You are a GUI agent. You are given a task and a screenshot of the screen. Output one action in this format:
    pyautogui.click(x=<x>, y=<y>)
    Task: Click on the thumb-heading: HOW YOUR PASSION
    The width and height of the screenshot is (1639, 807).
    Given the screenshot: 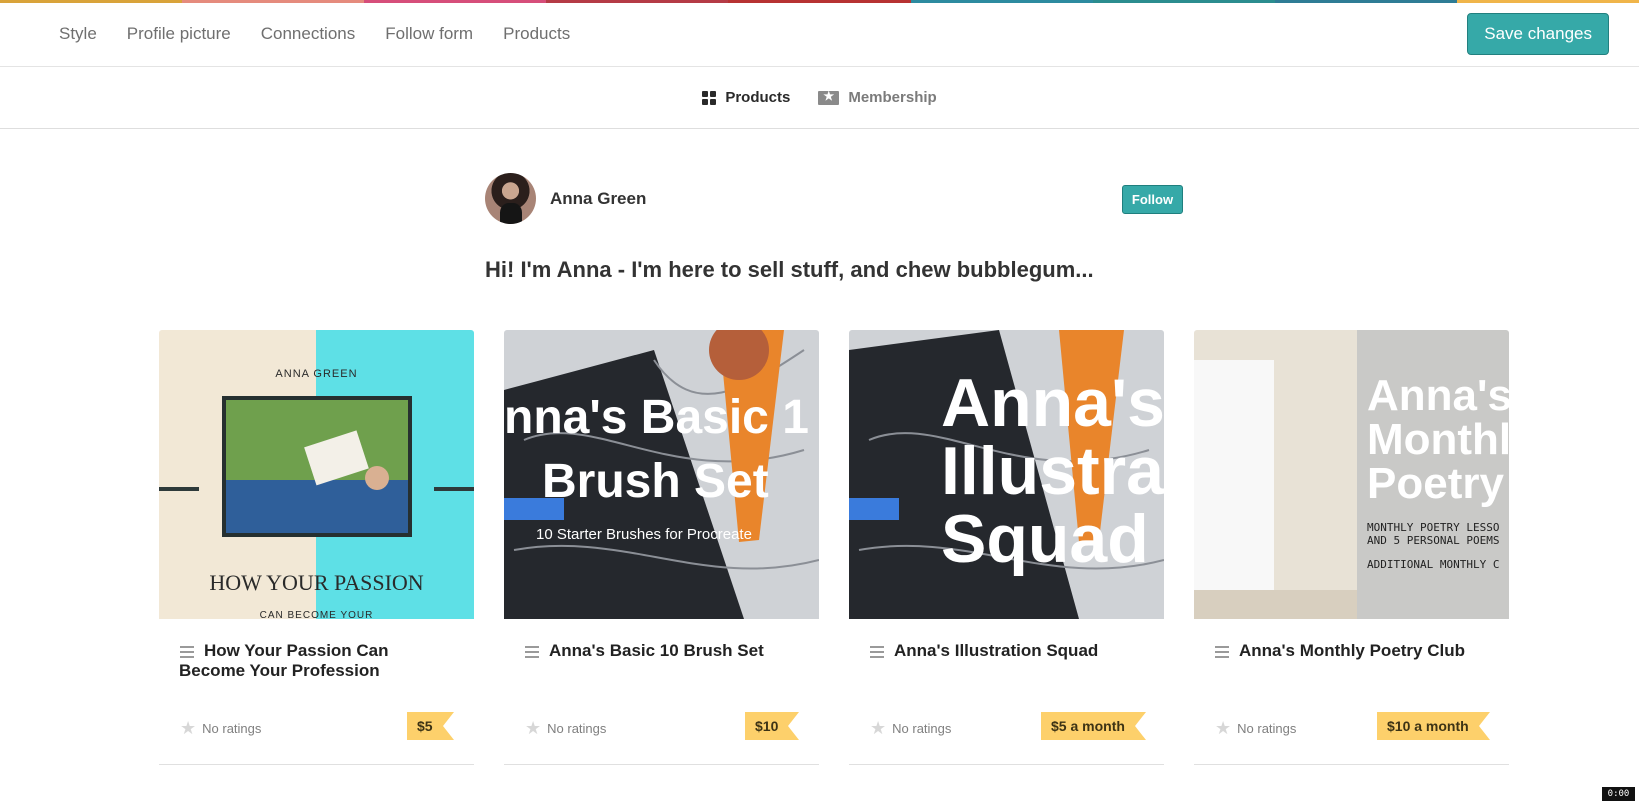 What is the action you would take?
    pyautogui.click(x=316, y=582)
    